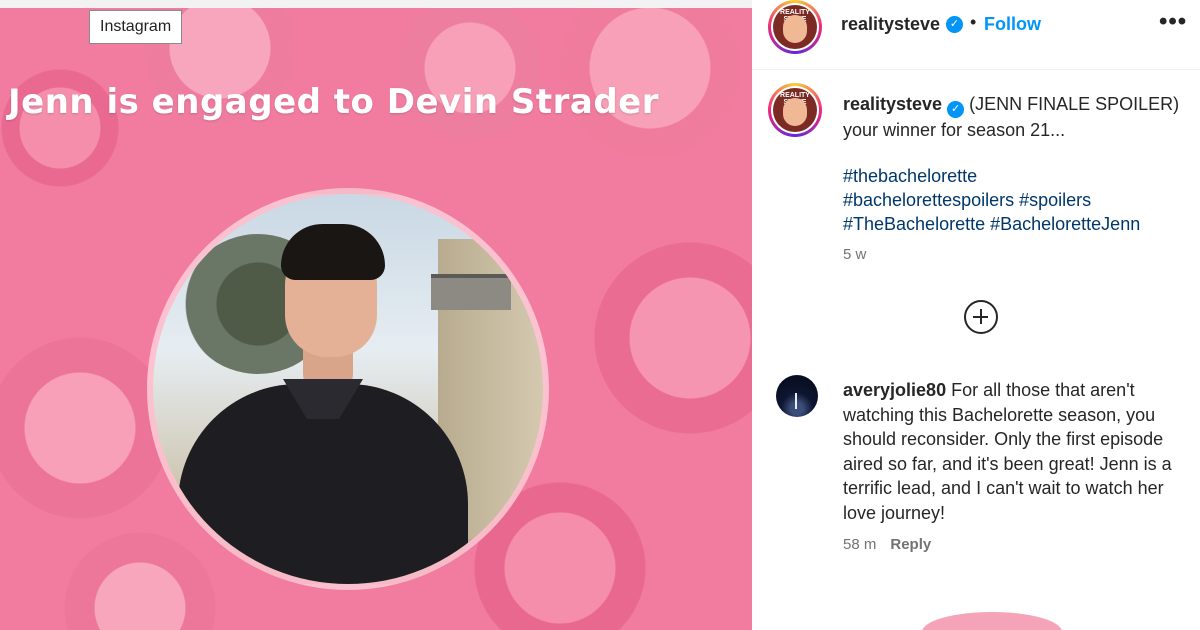 This screenshot has height=630, width=1200. Describe the element at coordinates (887, 544) in the screenshot. I see `comment-meta: 58 m Reply` at that location.